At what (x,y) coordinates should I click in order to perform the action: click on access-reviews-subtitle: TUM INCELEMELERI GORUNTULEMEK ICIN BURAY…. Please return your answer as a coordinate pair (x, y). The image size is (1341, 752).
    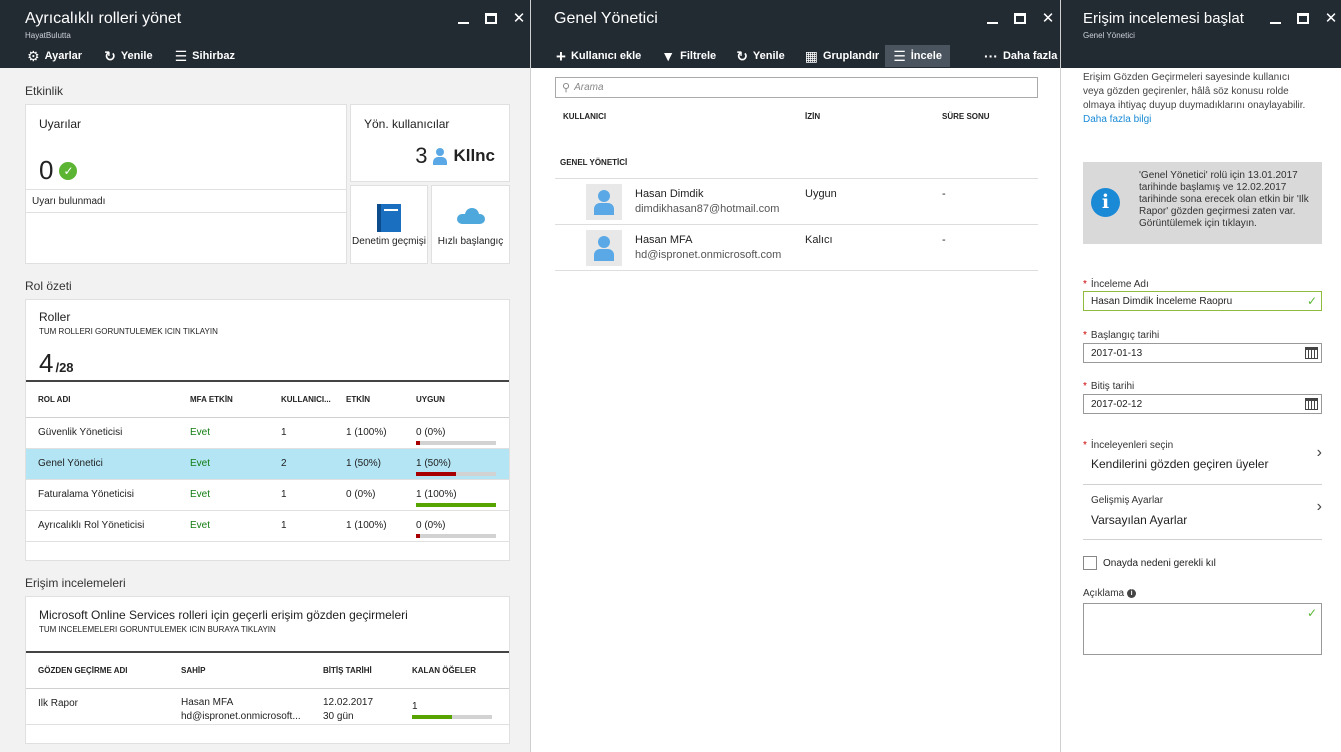
    Looking at the image, I should click on (157, 629).